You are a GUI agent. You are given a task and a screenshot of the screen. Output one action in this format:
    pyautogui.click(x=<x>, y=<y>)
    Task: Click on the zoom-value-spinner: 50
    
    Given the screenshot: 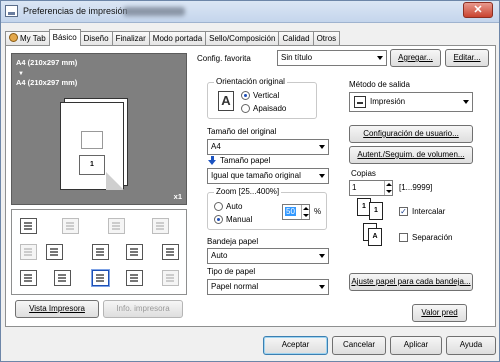 What is the action you would take?
    pyautogui.click(x=296, y=212)
    